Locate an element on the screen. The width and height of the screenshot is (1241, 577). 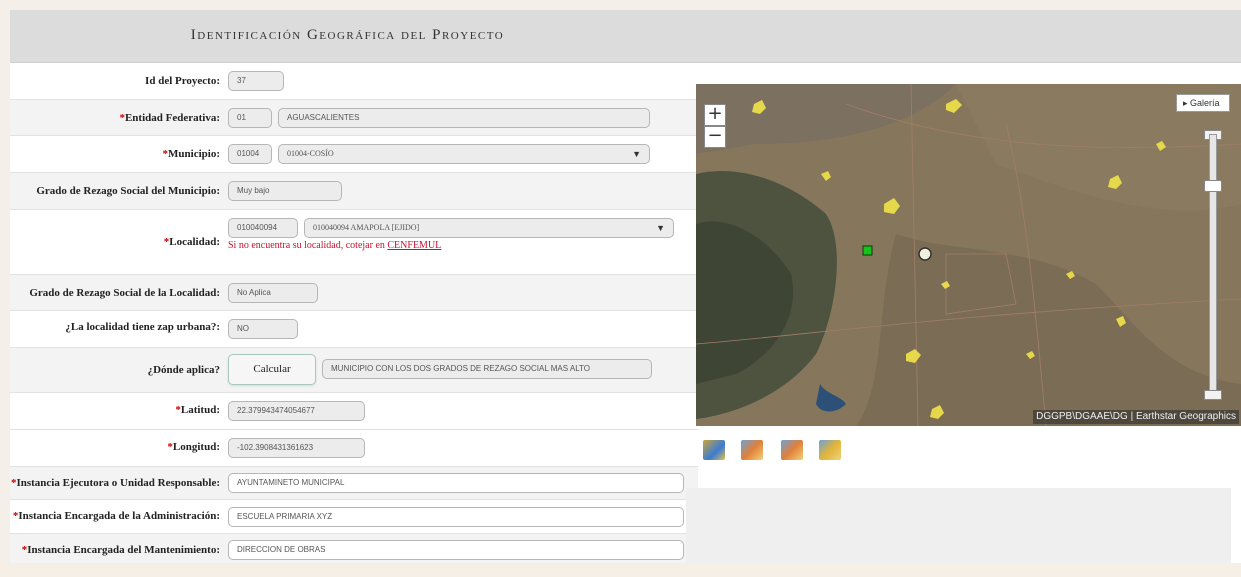
localidad-code-field: 010040094 is located at coordinates (263, 228).